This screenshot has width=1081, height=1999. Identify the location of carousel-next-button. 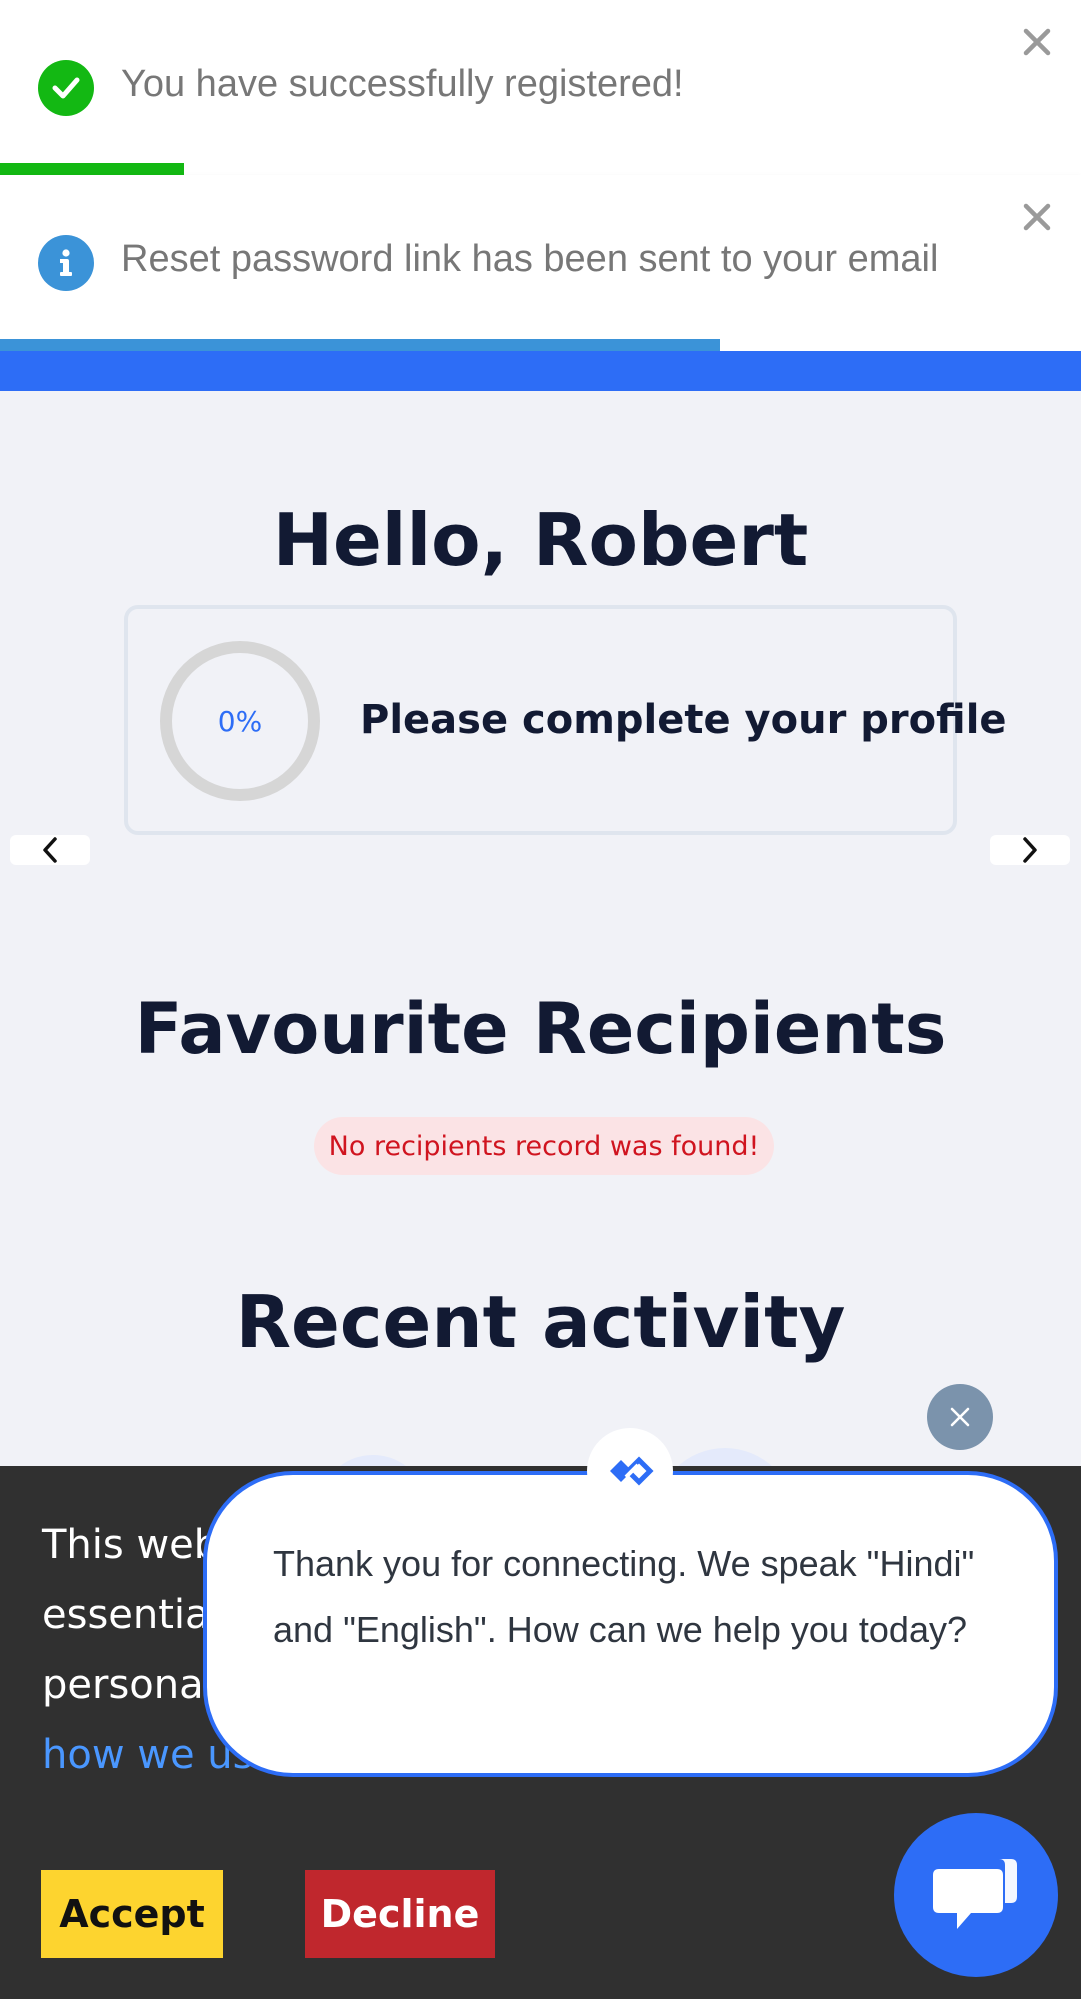
(1030, 850).